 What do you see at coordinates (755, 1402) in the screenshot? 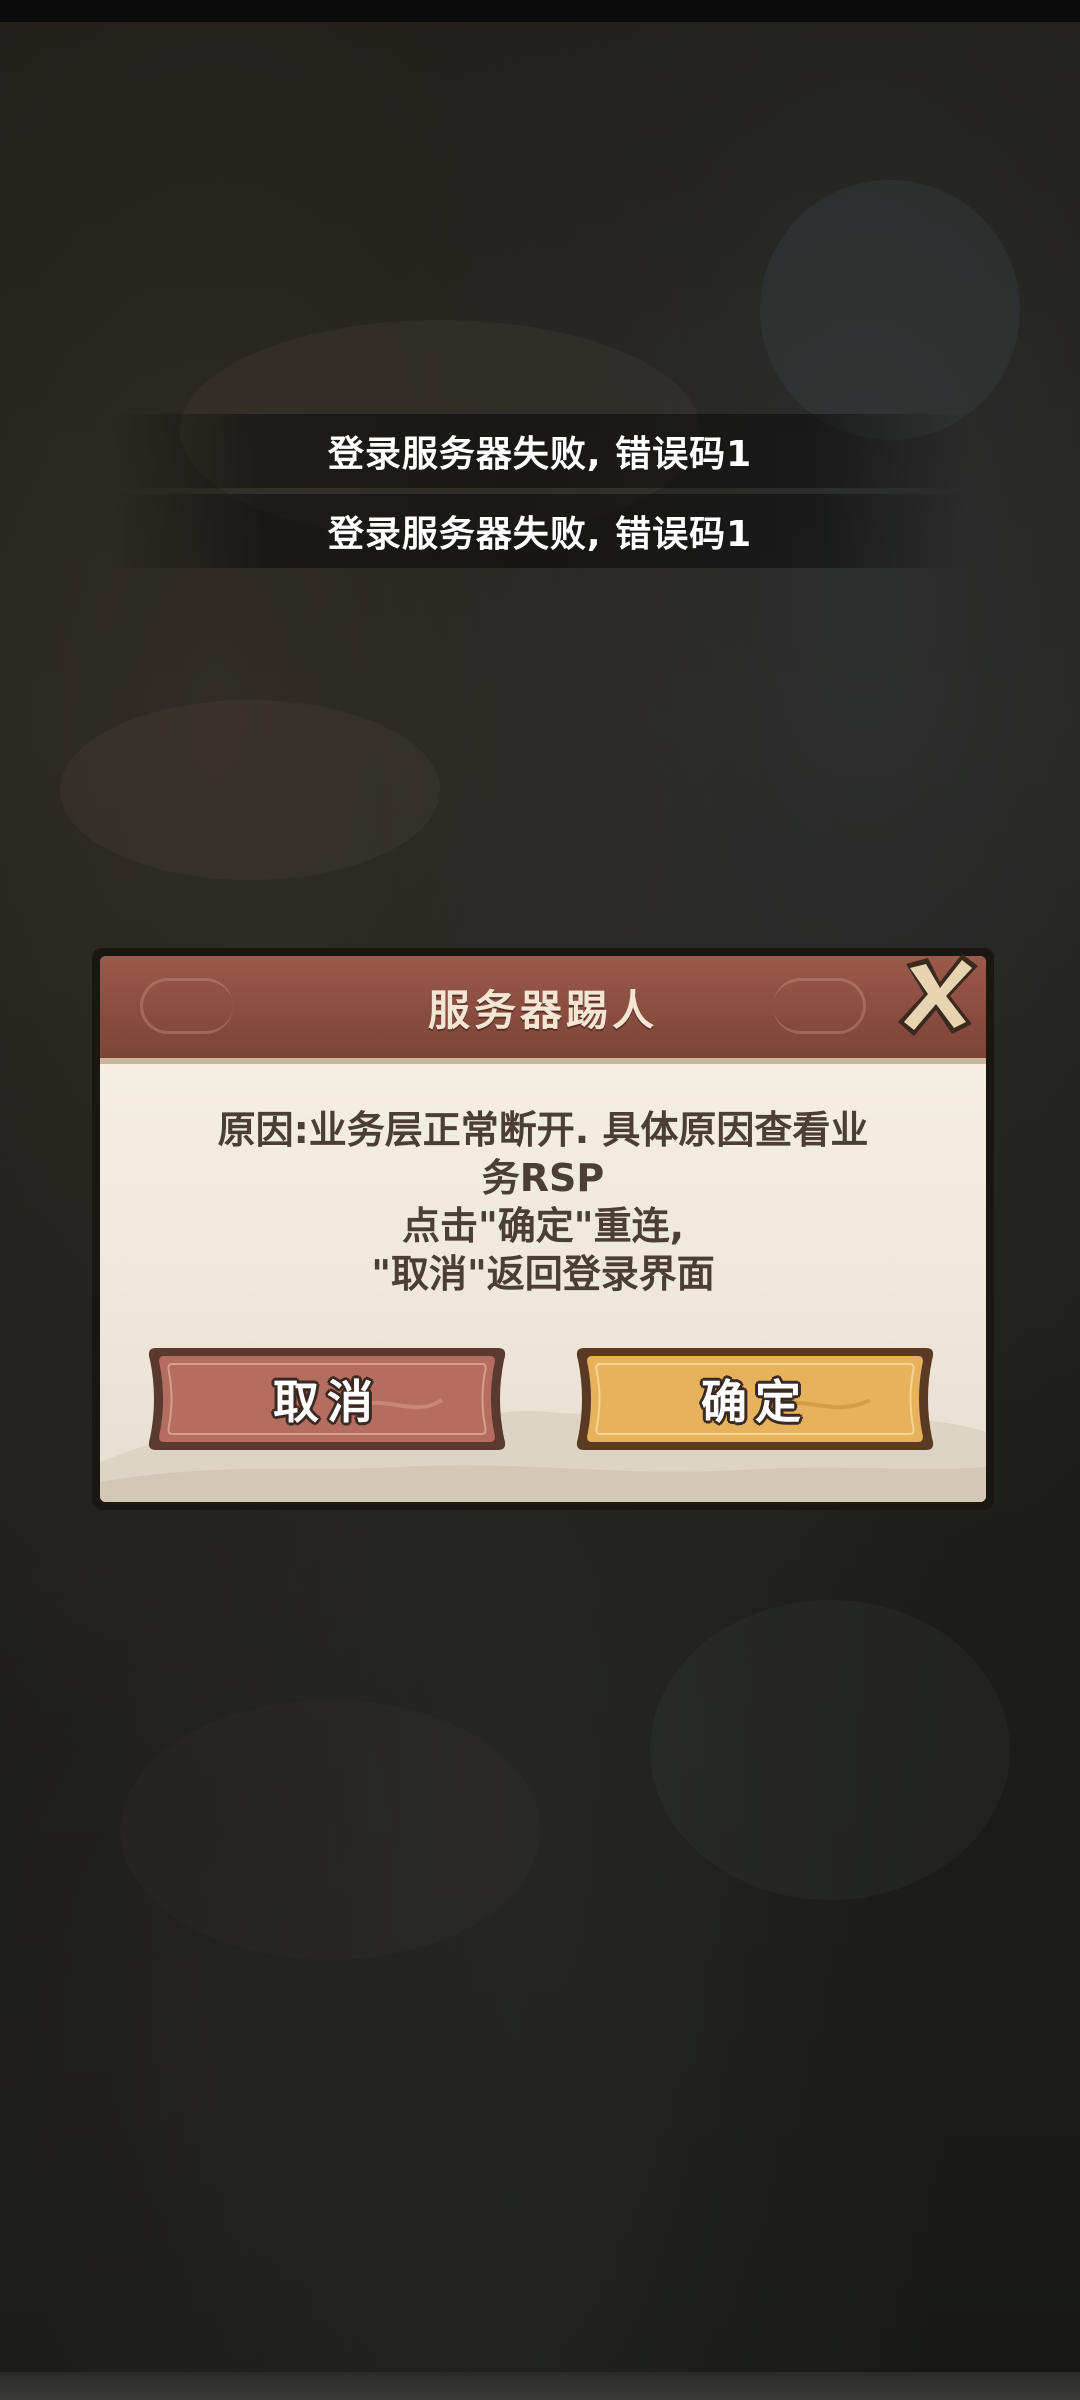
I see `confirm-label: 确定` at bounding box center [755, 1402].